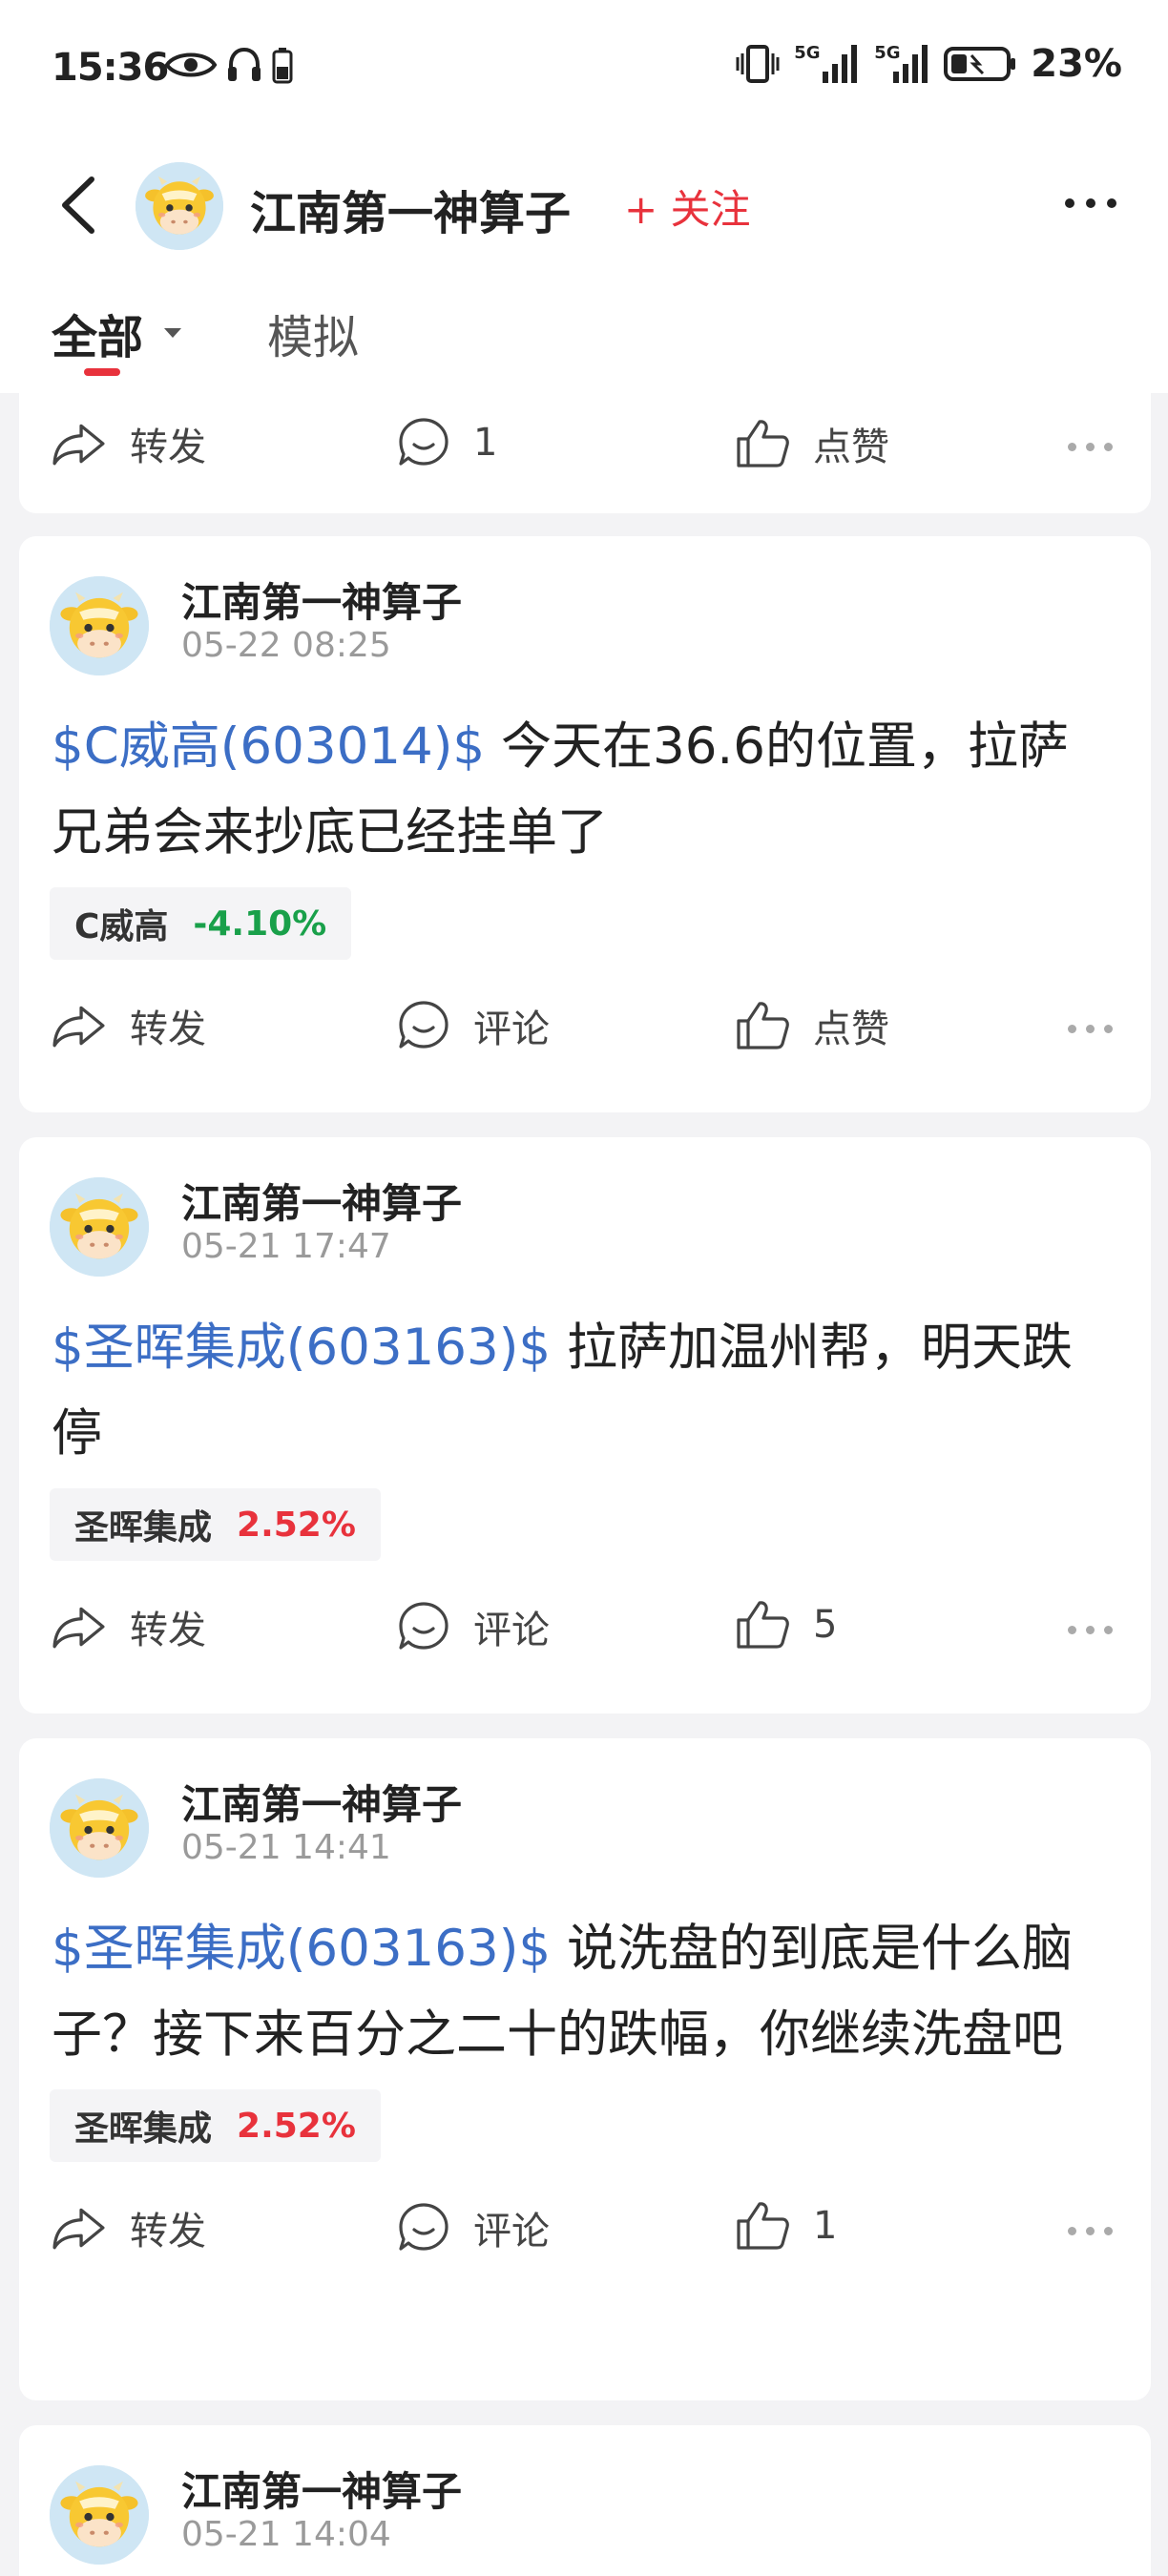 This screenshot has height=2576, width=1168. I want to click on post-actions: 转发 评论 5, so click(585, 1630).